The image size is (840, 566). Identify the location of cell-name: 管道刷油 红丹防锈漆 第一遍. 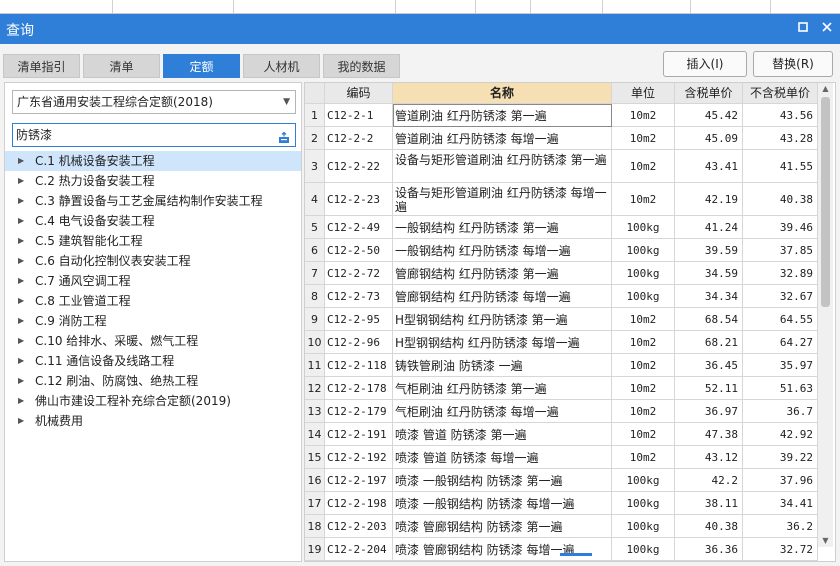
(502, 115).